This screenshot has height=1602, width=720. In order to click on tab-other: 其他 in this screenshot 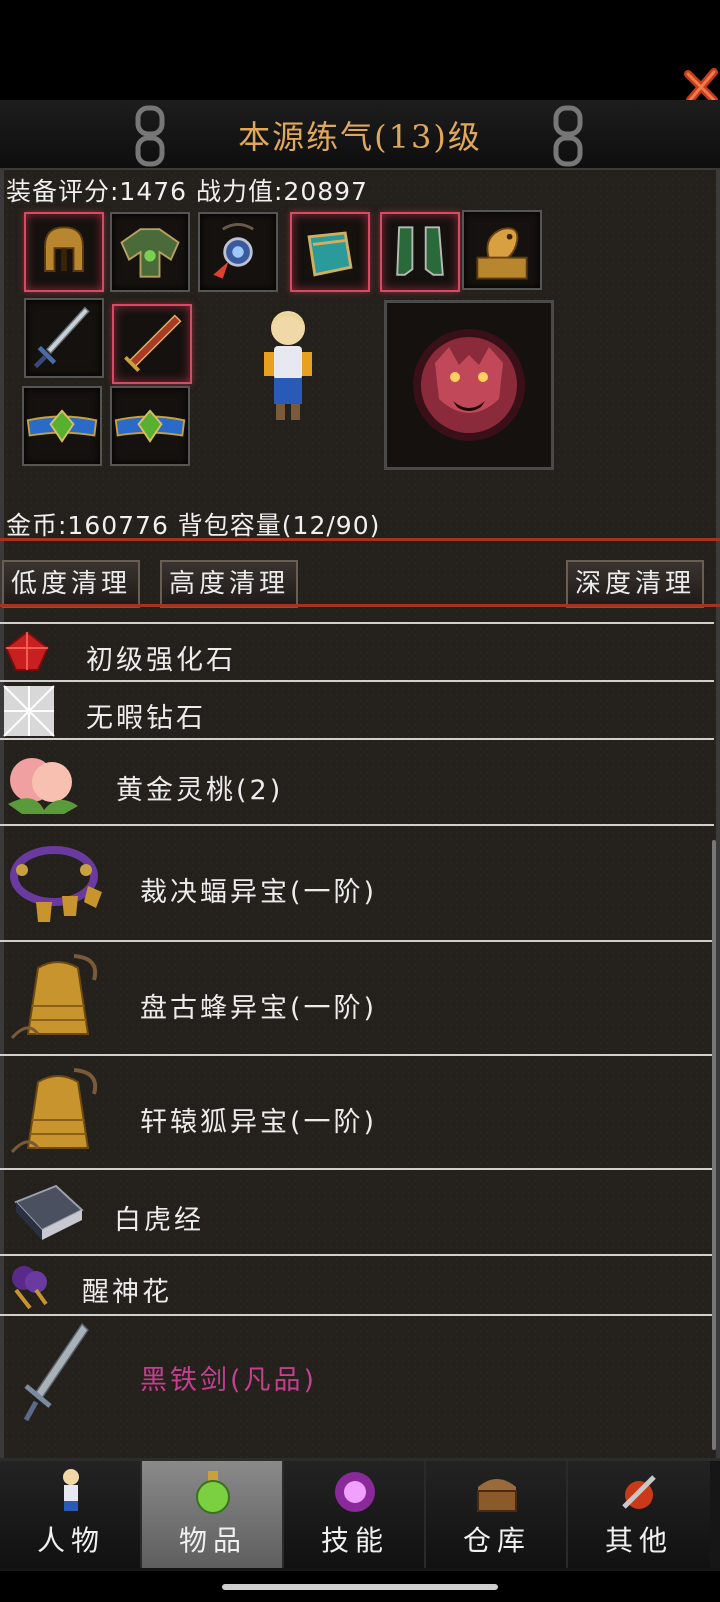, I will do `click(639, 1514)`.